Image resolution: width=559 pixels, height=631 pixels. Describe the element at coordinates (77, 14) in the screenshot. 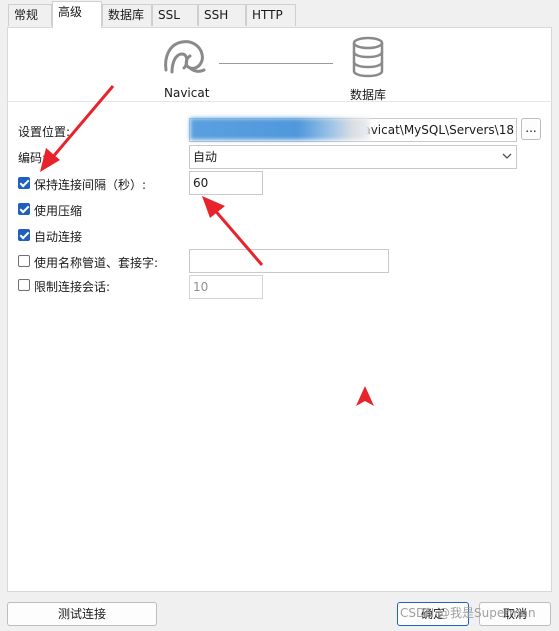

I see `tab-advanced: 高级` at that location.